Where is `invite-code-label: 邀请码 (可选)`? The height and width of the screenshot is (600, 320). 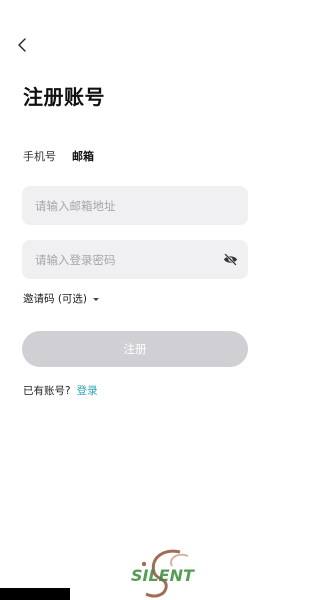
invite-code-label: 邀请码 (可选) is located at coordinates (55, 299).